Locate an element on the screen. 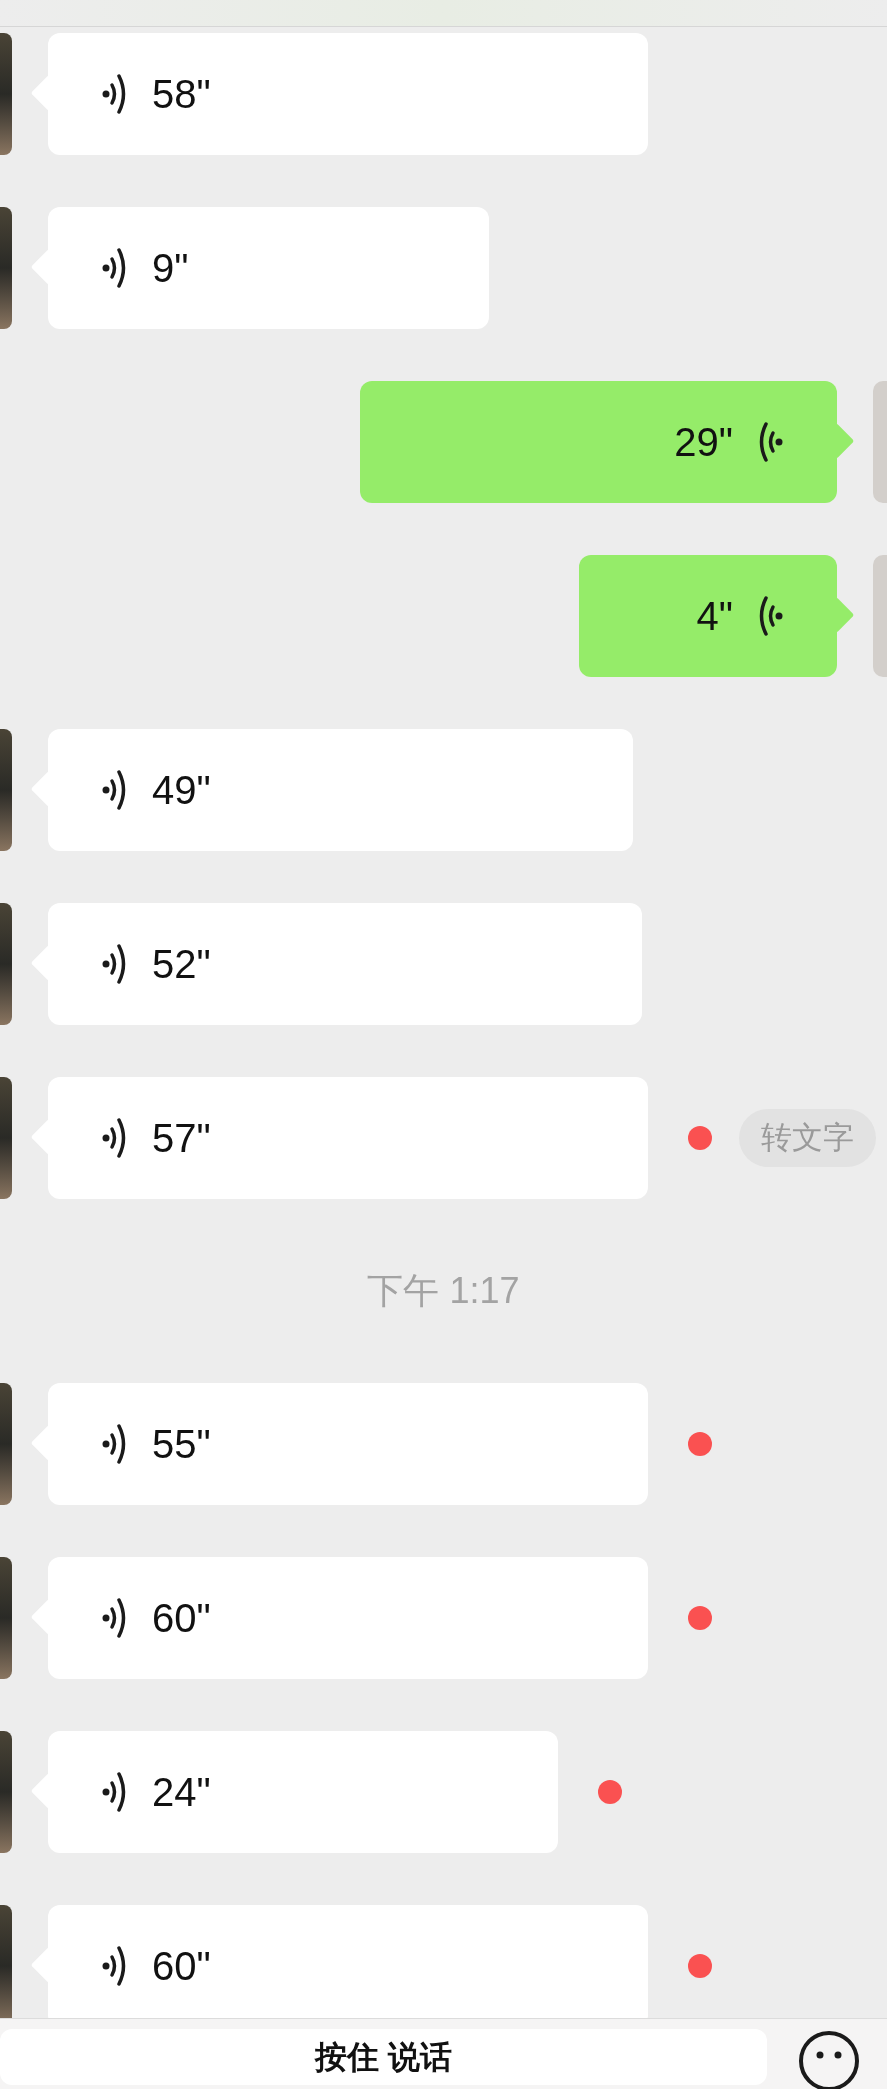 The width and height of the screenshot is (887, 2089). voice-message-bubble: 4" is located at coordinates (708, 616).